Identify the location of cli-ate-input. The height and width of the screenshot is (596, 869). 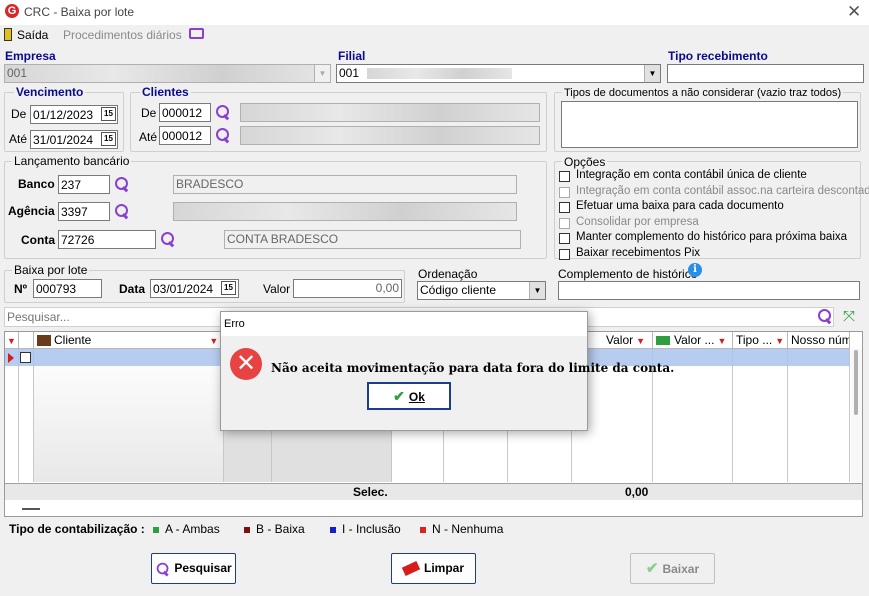
(185, 135).